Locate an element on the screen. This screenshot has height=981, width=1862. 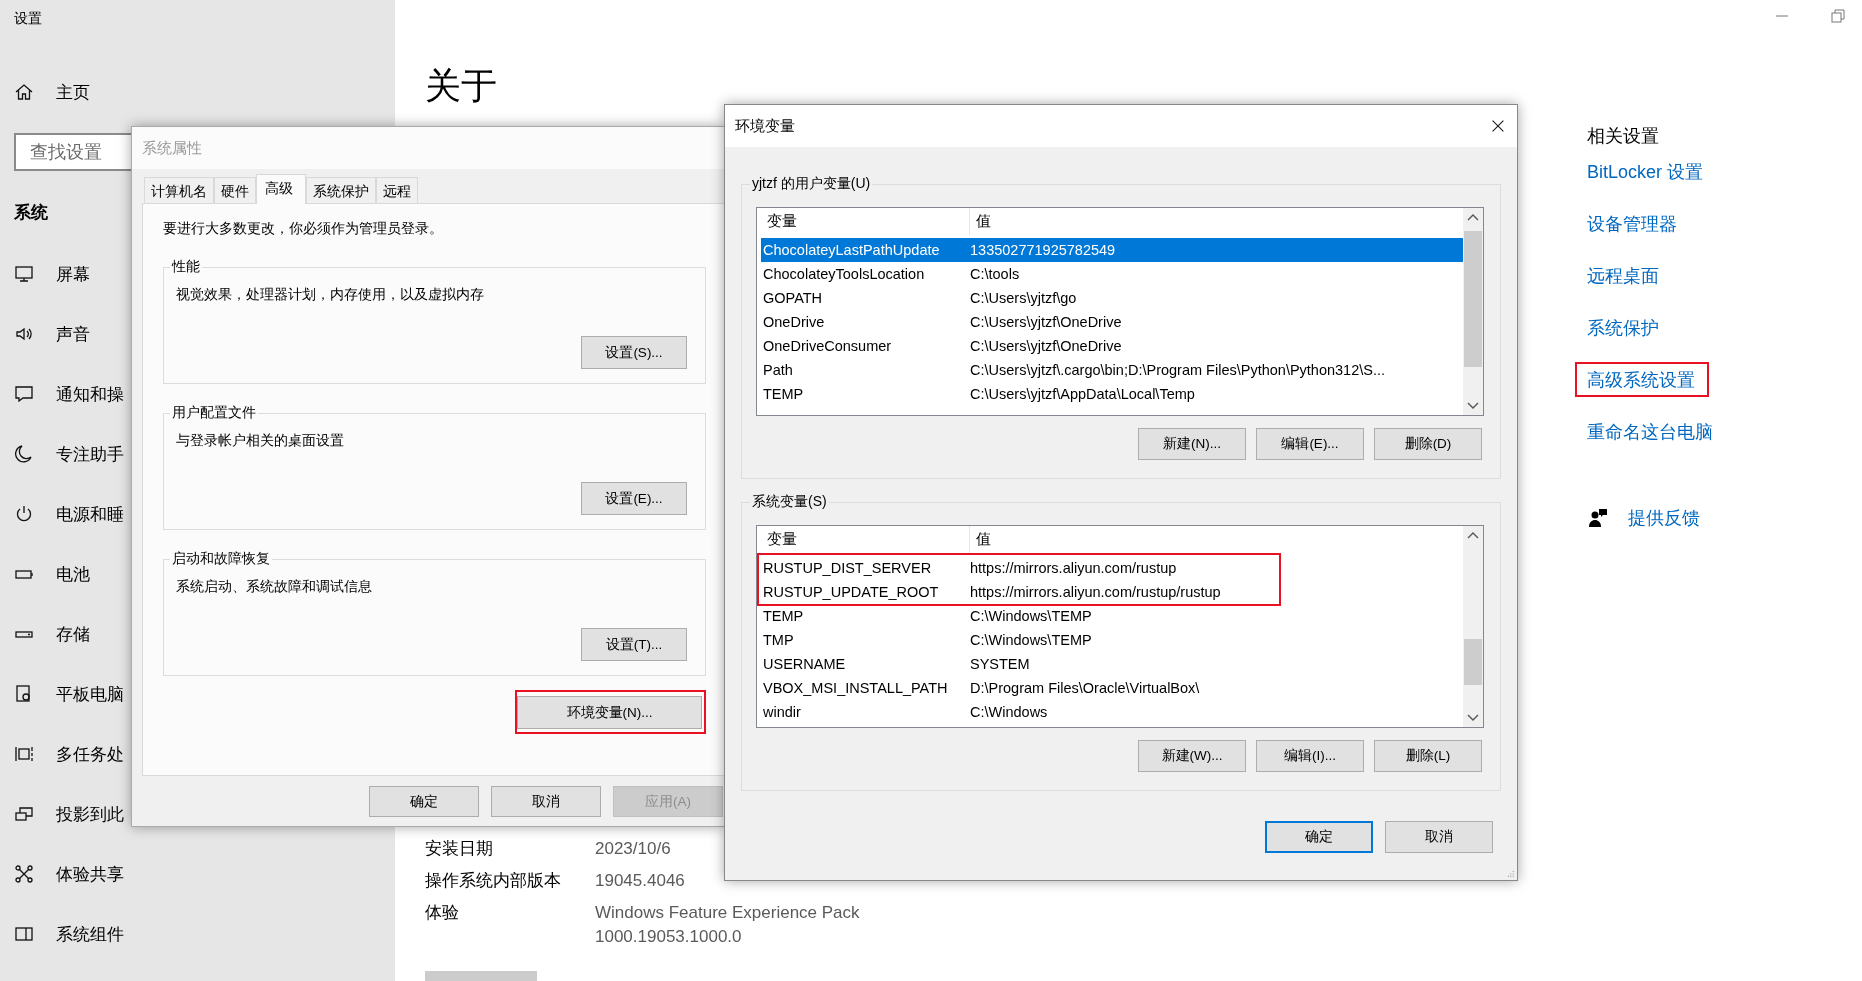
variable-name: OneDrive is located at coordinates (794, 322).